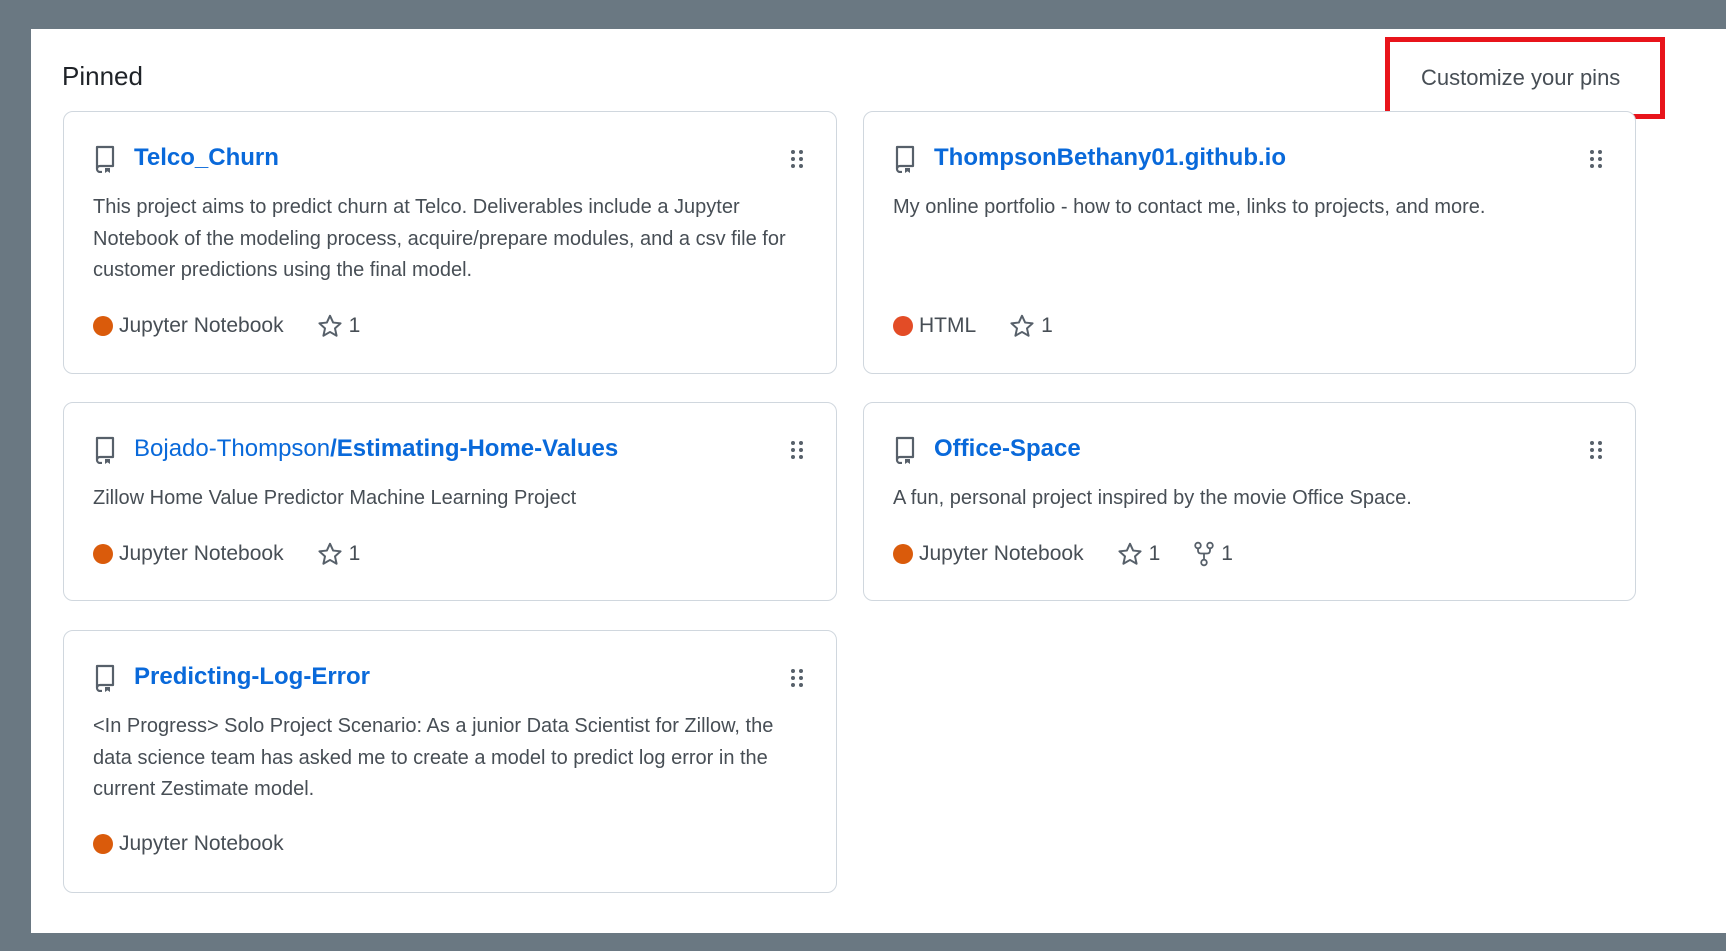 Image resolution: width=1726 pixels, height=951 pixels. Describe the element at coordinates (1227, 553) in the screenshot. I see `fork-count: 1` at that location.